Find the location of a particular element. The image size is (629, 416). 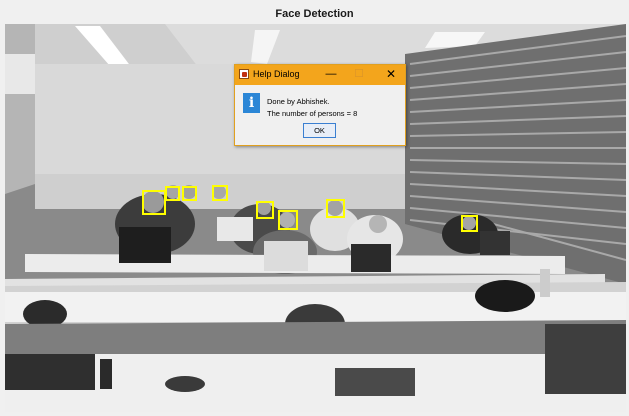

ok-button: OK is located at coordinates (319, 130).